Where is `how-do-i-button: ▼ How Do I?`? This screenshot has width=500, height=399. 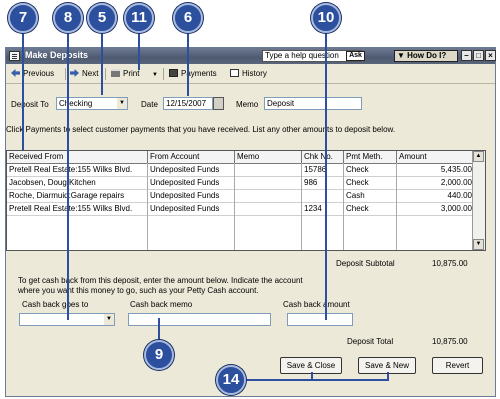 how-do-i-button: ▼ How Do I? is located at coordinates (426, 56).